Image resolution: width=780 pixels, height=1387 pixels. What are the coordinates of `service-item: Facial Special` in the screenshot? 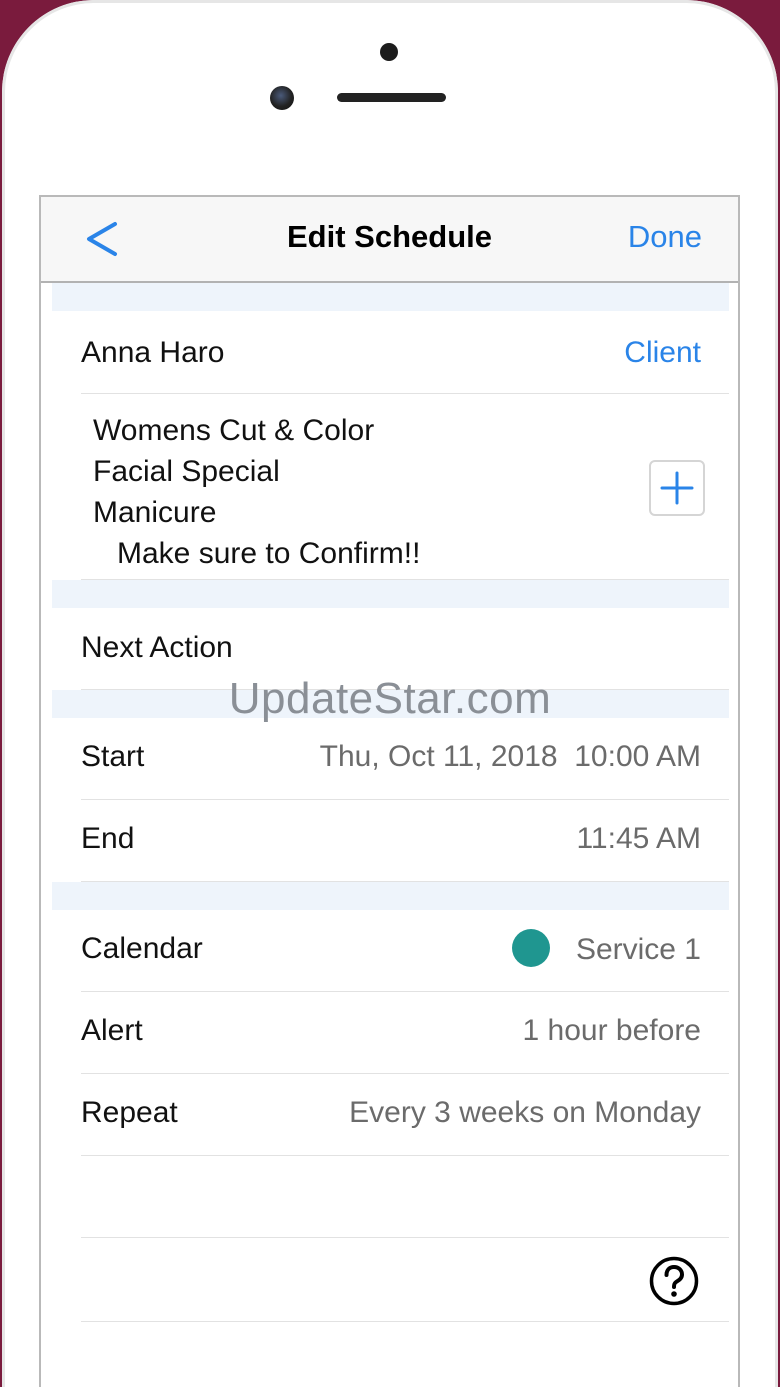 It's located at (186, 471).